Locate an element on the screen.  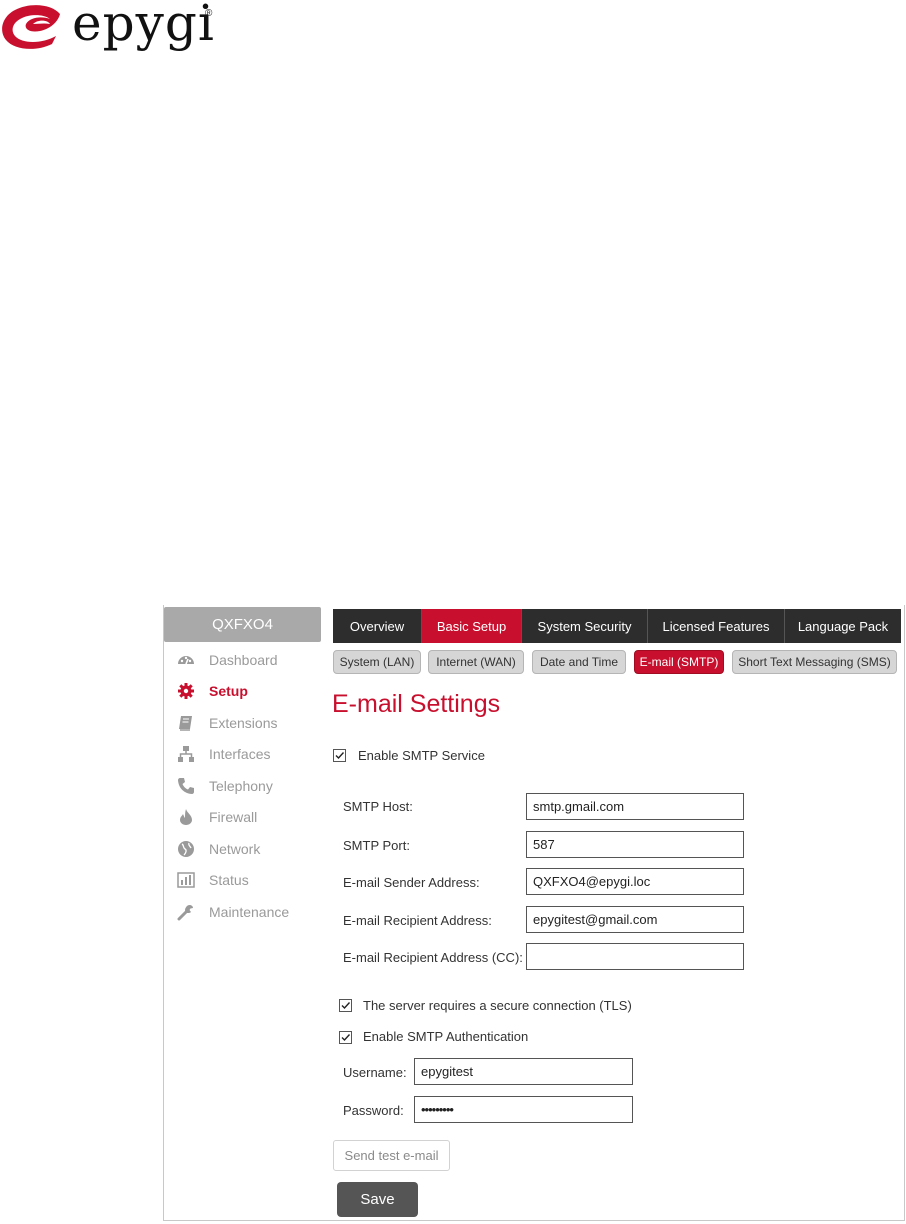
subtab-email-smtp: E-mail (SMTP) is located at coordinates (679, 662).